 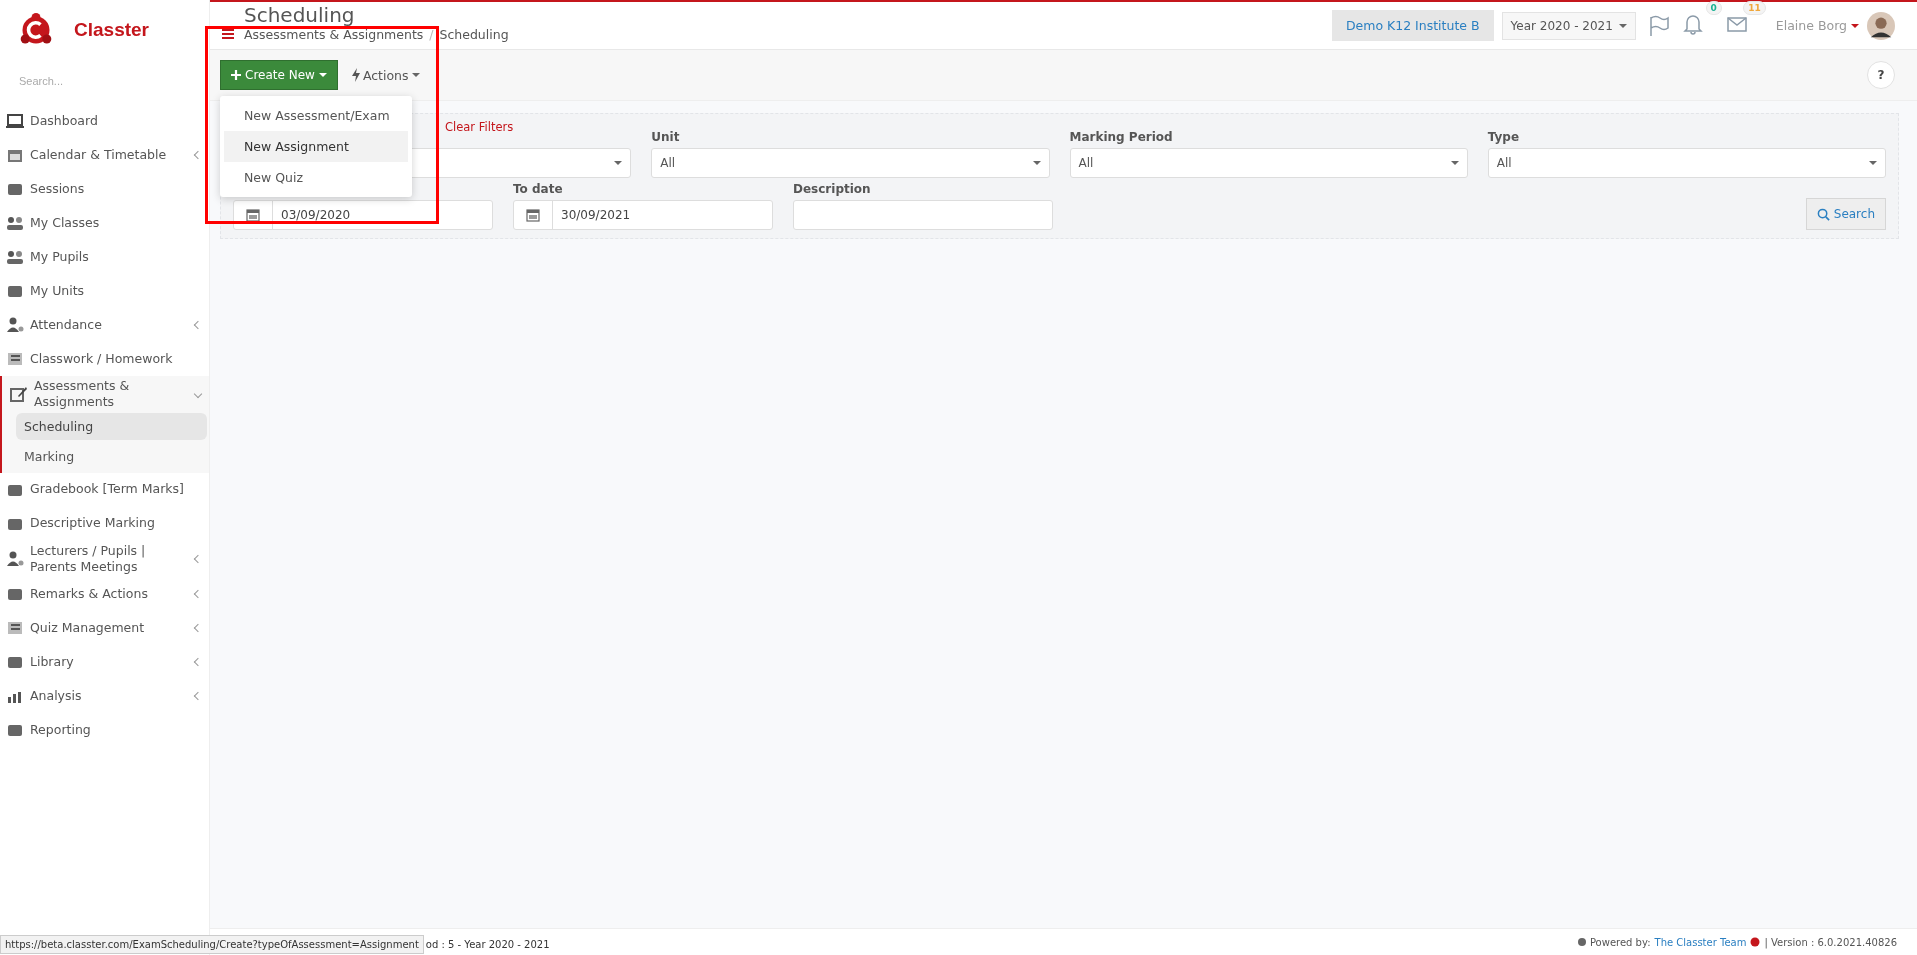 What do you see at coordinates (1754, 7) in the screenshot?
I see `message-badge: 11` at bounding box center [1754, 7].